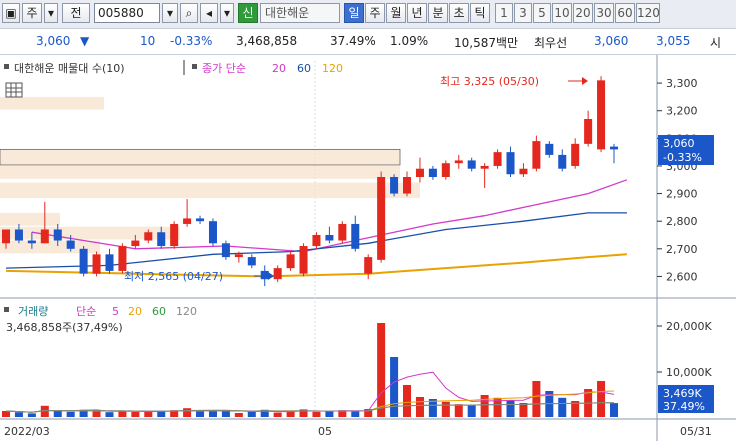 The height and width of the screenshot is (441, 736). I want to click on period-tab-4: 분, so click(438, 13).